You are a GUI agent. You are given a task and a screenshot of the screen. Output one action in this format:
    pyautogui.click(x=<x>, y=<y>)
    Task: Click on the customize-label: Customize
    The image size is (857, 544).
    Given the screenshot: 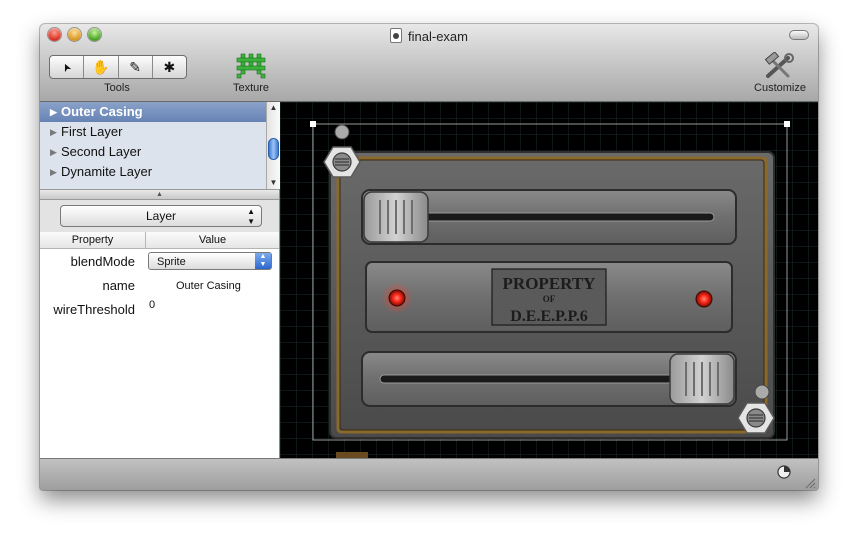 What is the action you would take?
    pyautogui.click(x=780, y=88)
    